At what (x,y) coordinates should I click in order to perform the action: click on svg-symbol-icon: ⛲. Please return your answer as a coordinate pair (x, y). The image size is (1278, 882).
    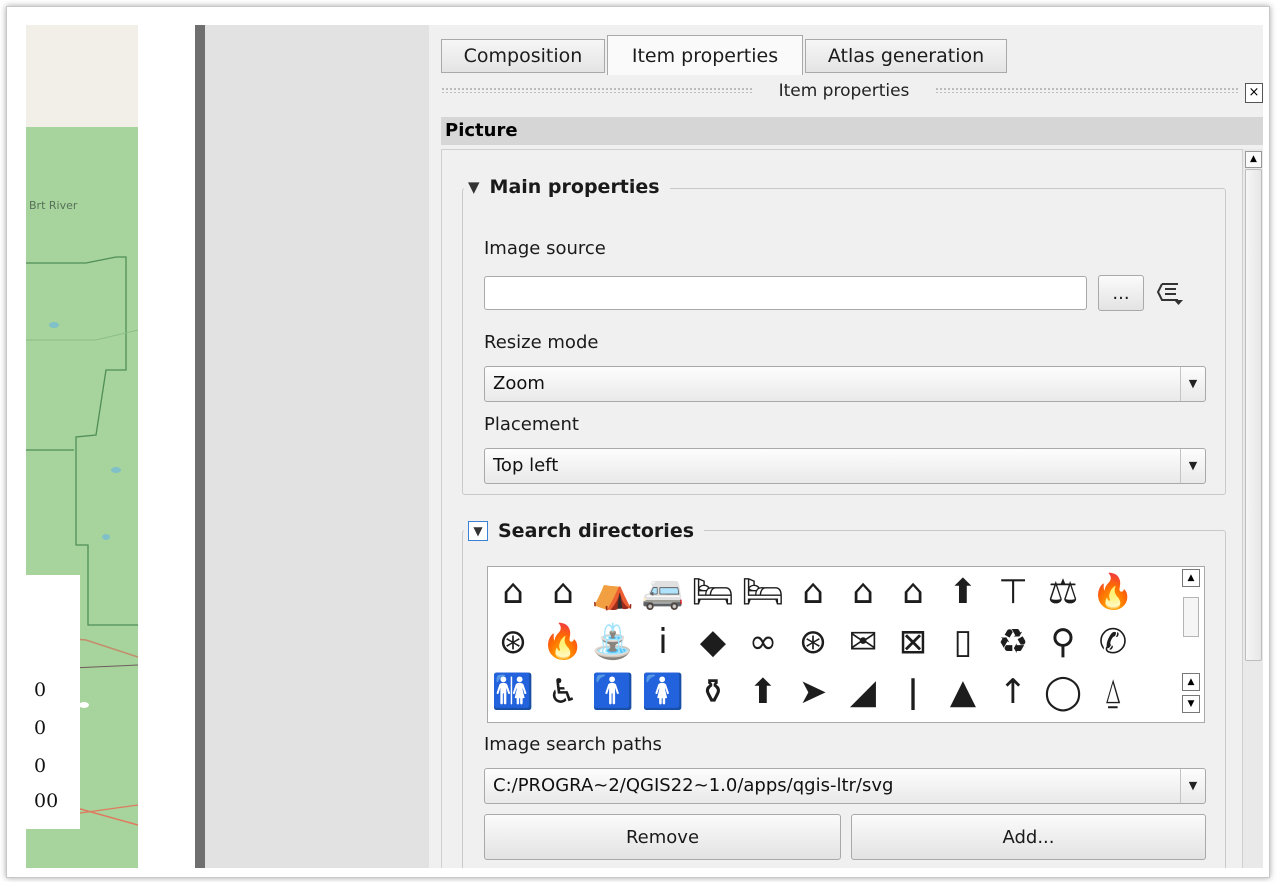
    Looking at the image, I should click on (613, 642).